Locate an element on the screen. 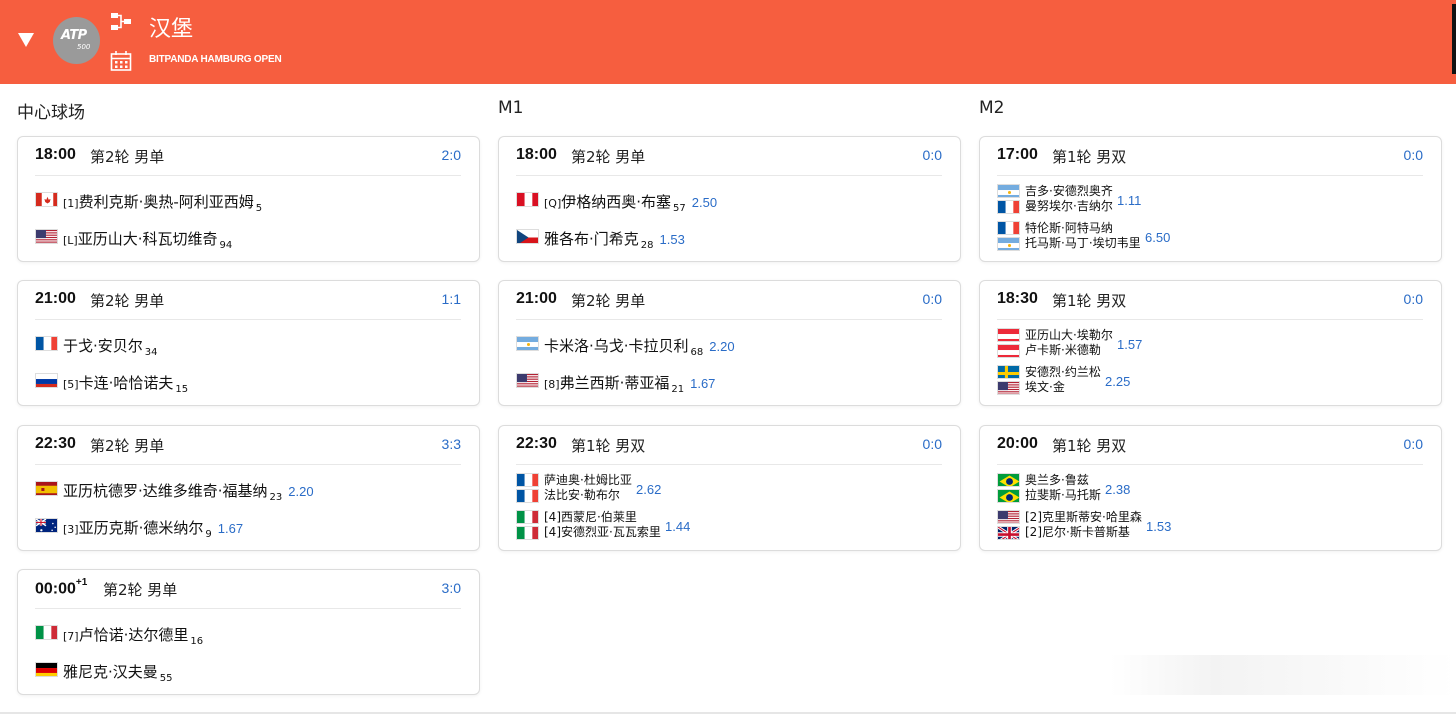  match-time: 18:30 is located at coordinates (1017, 299).